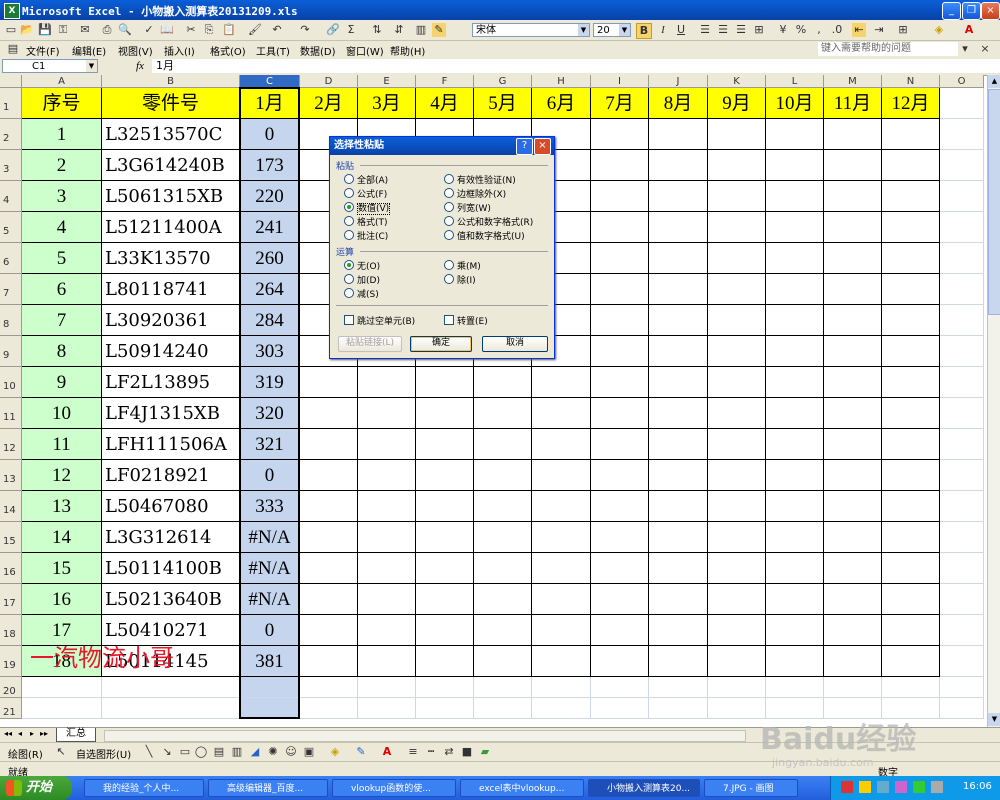 The image size is (1000, 800). I want to click on seq-cell: 13, so click(62, 506).